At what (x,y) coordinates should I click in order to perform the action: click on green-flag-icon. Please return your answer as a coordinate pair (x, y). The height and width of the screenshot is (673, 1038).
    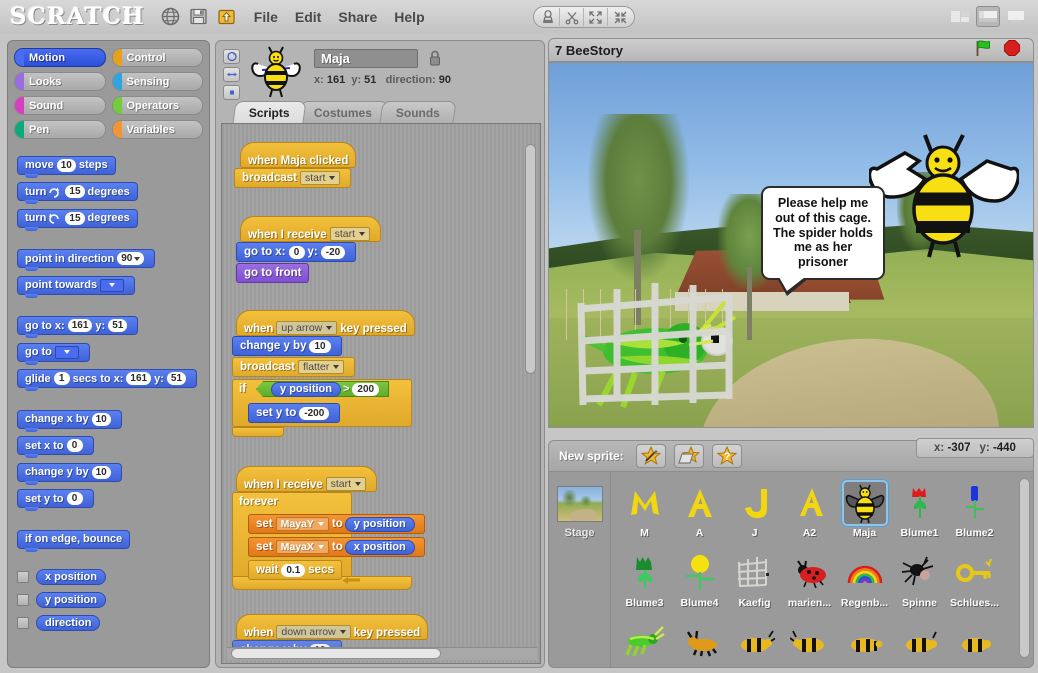
    Looking at the image, I should click on (983, 50).